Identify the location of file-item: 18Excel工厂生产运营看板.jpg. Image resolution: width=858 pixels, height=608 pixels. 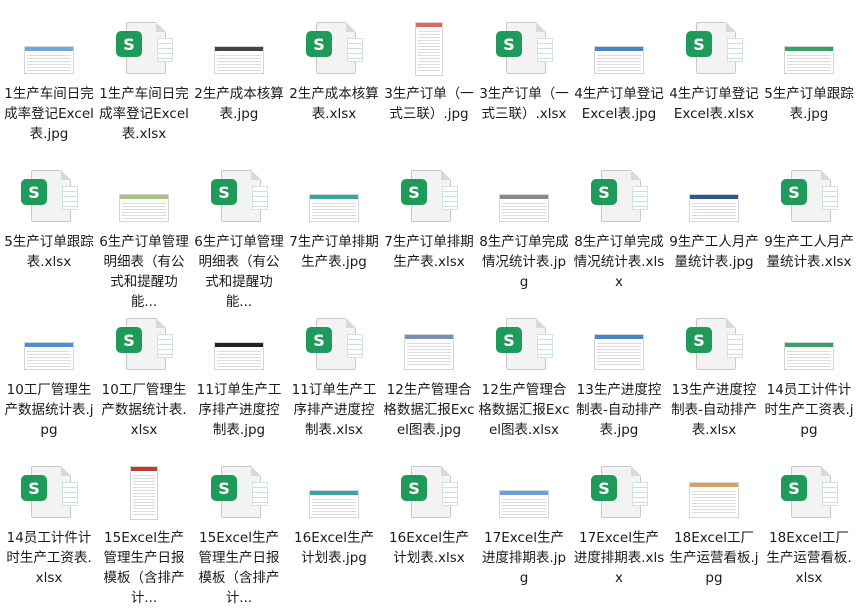
(714, 527).